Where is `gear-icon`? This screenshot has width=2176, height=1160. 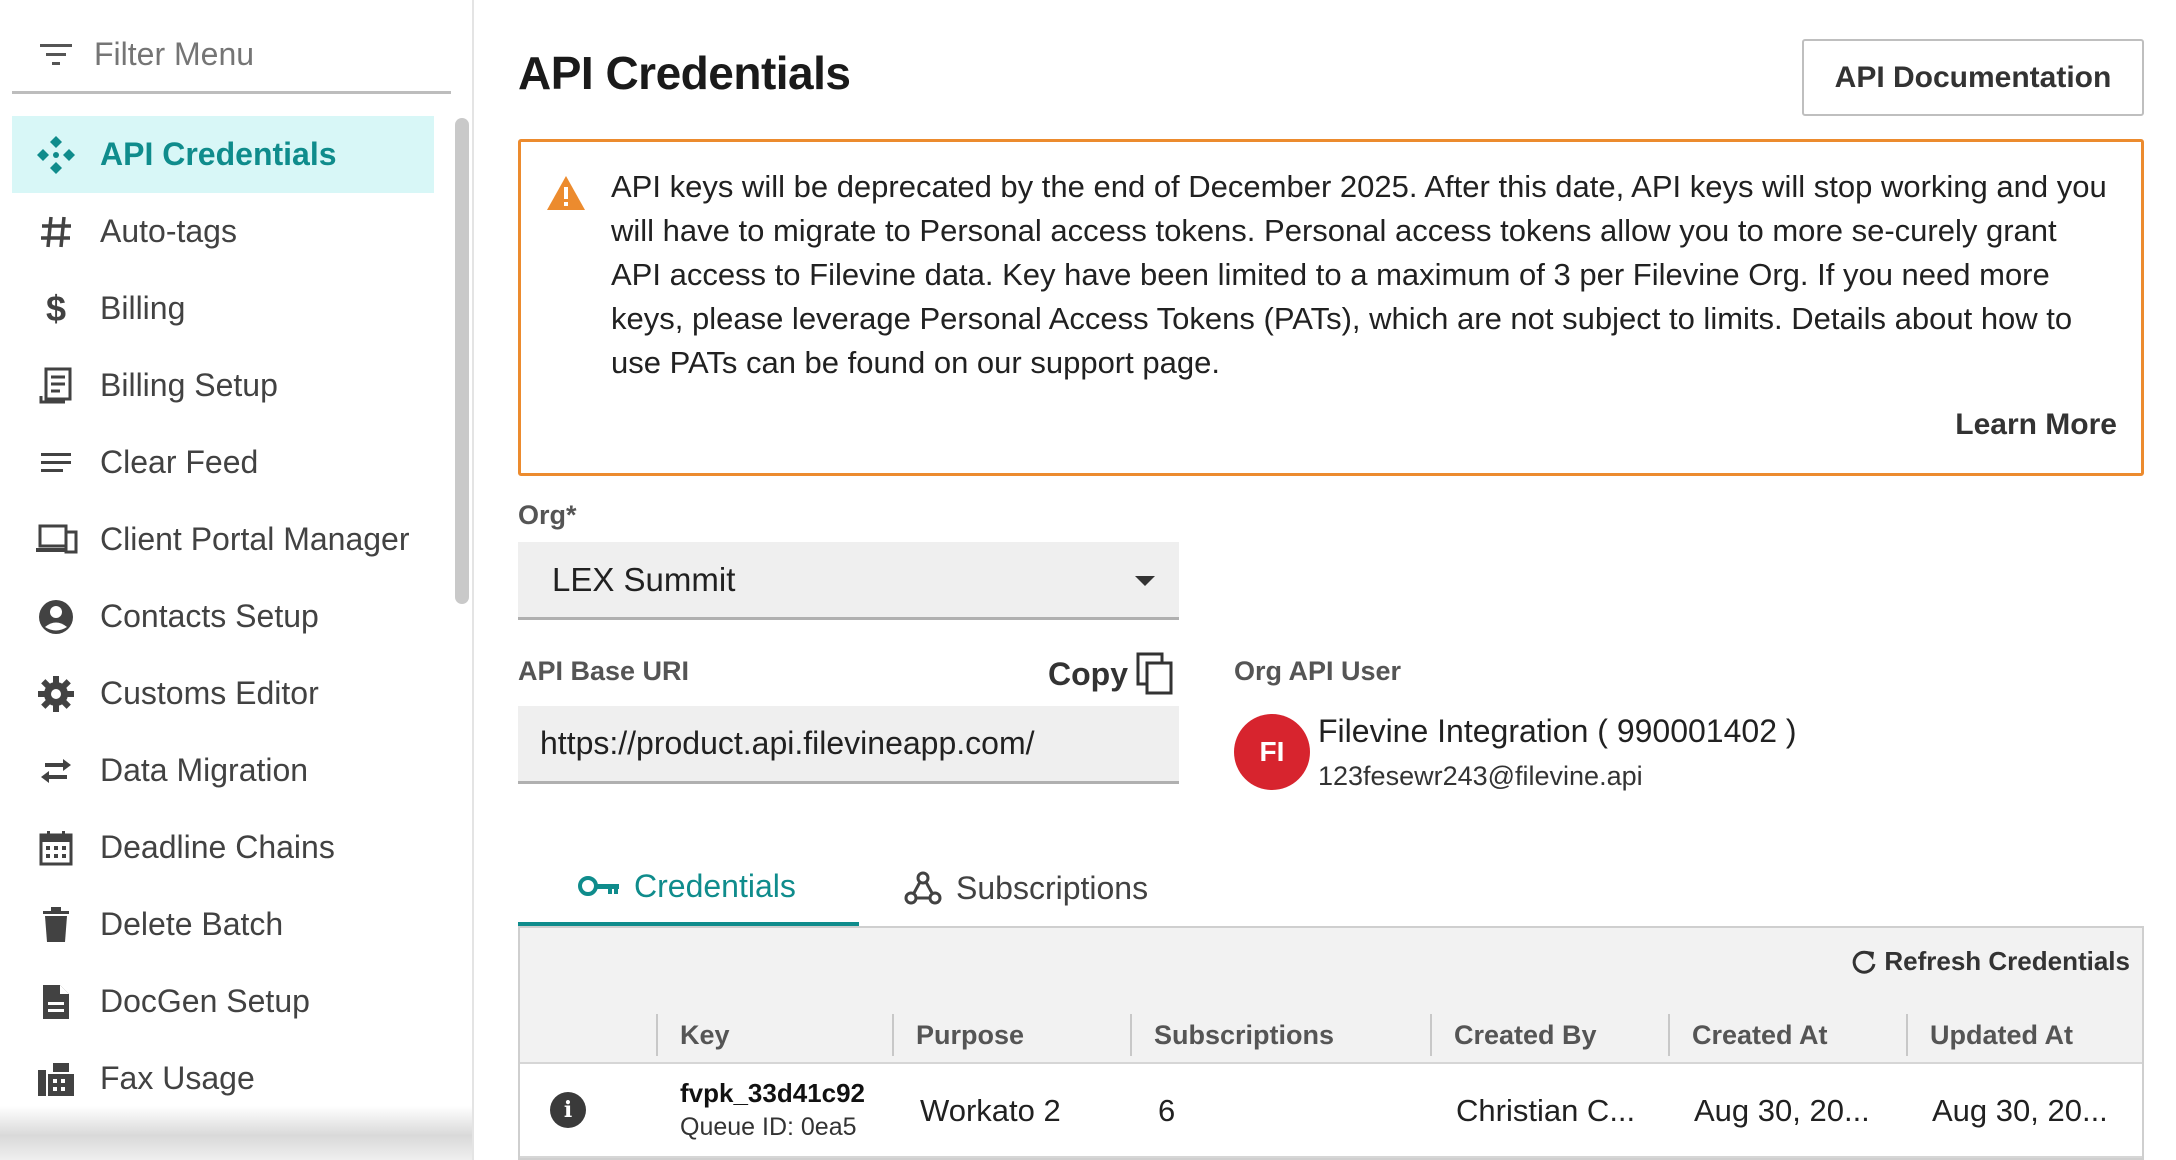 gear-icon is located at coordinates (56, 694).